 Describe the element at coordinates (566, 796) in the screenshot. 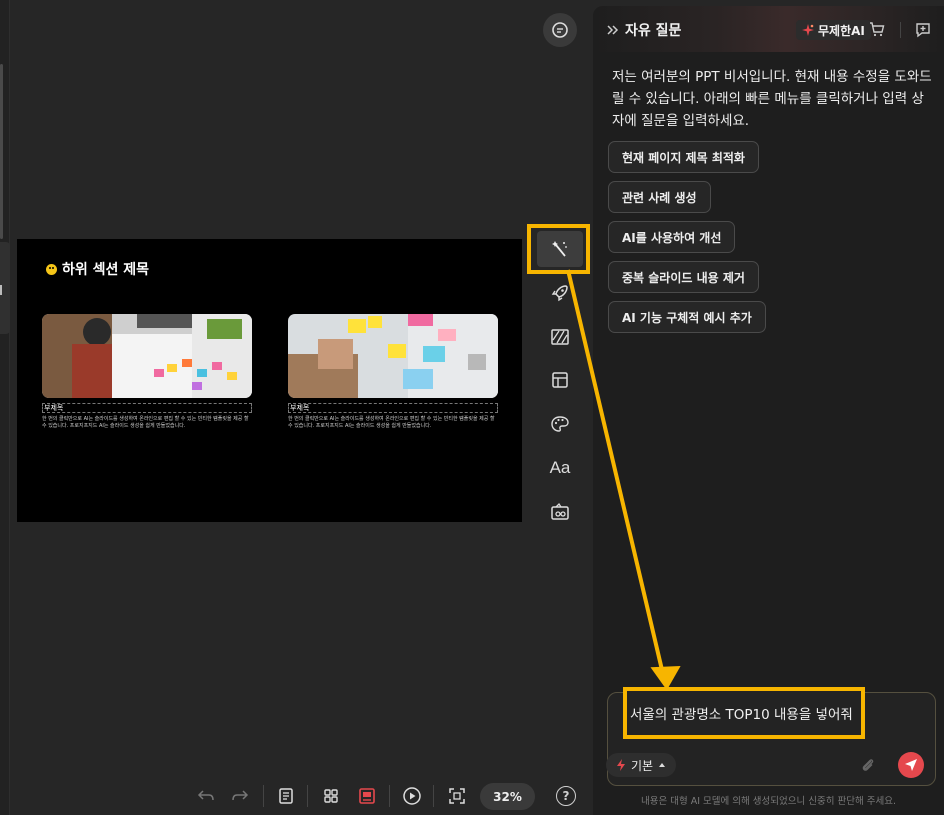

I see `help-button: ?` at that location.